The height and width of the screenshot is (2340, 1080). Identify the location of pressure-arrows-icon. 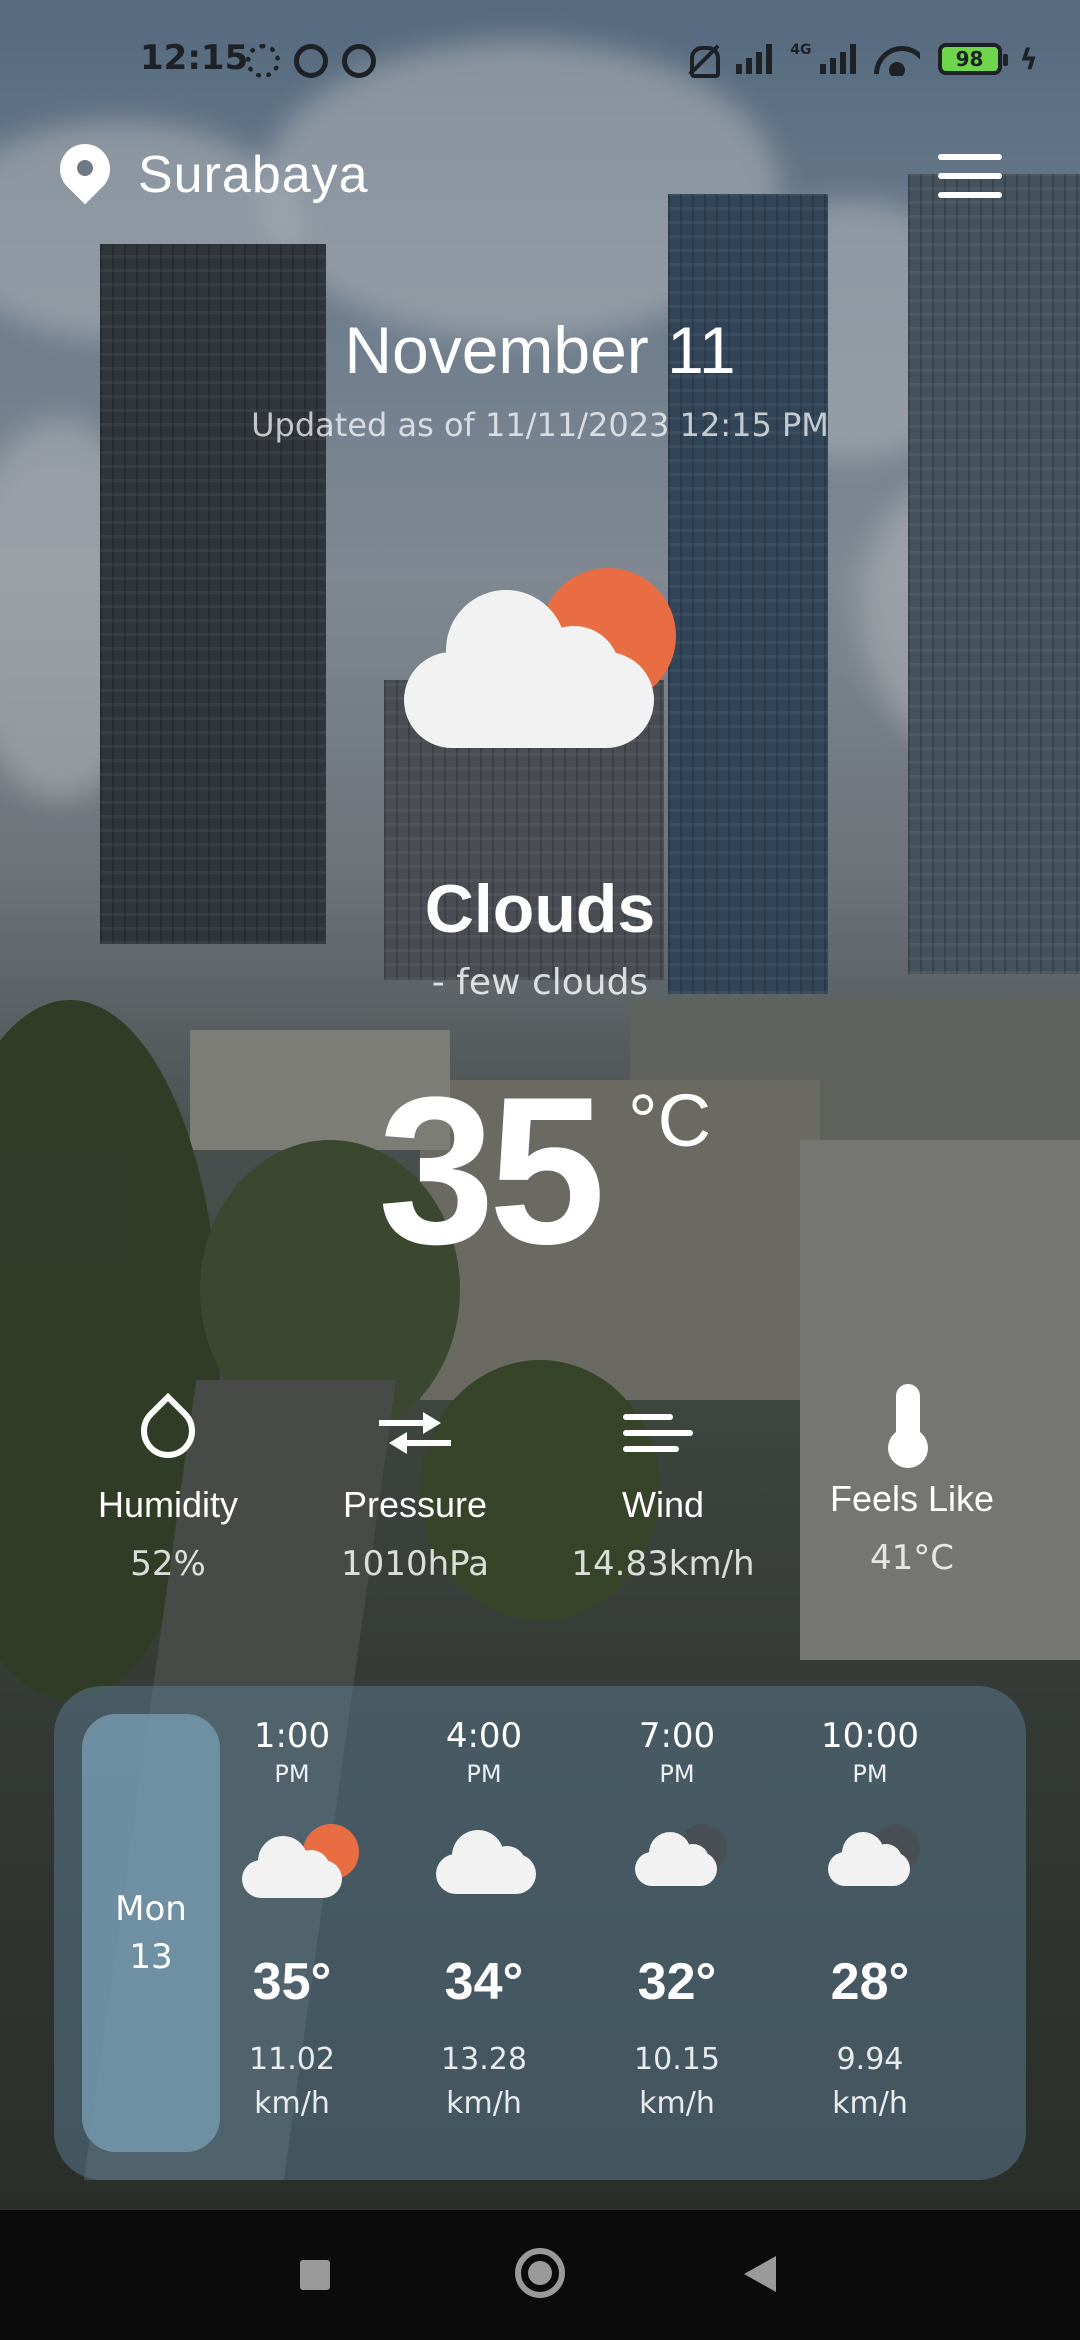
(415, 1430).